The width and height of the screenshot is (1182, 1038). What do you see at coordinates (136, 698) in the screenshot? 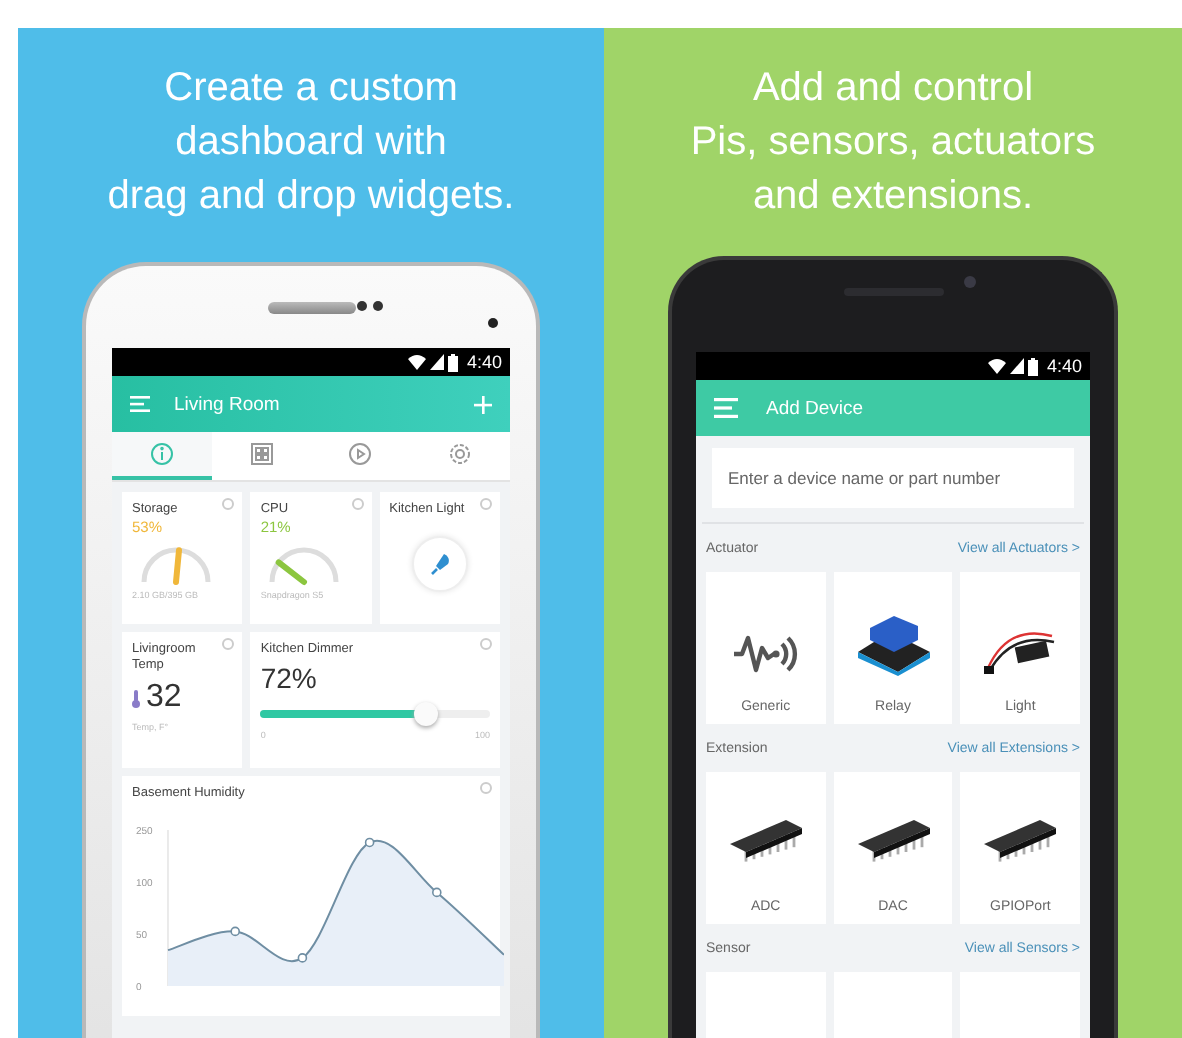
I see `thermometer-icon` at bounding box center [136, 698].